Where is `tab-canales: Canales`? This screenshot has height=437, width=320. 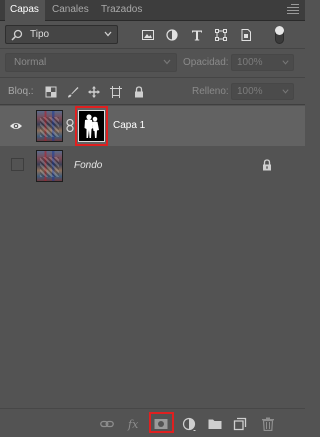
tab-canales: Canales is located at coordinates (70, 10).